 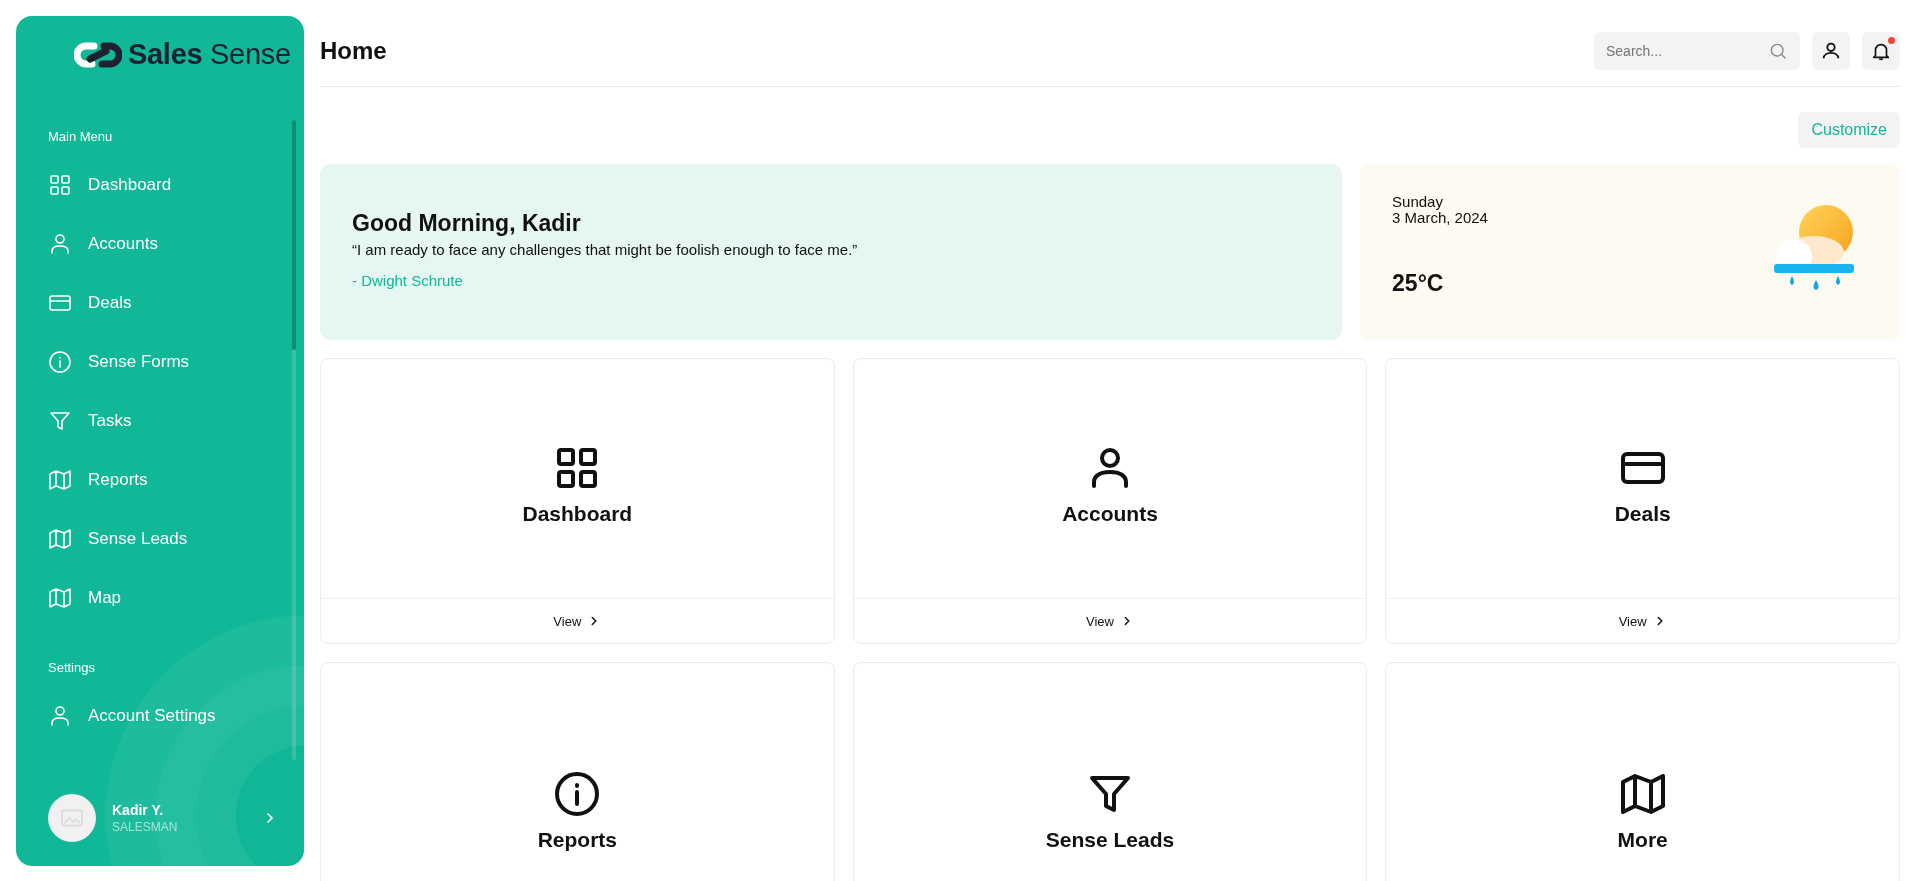 I want to click on sidebar-item: Accounts, so click(x=103, y=244).